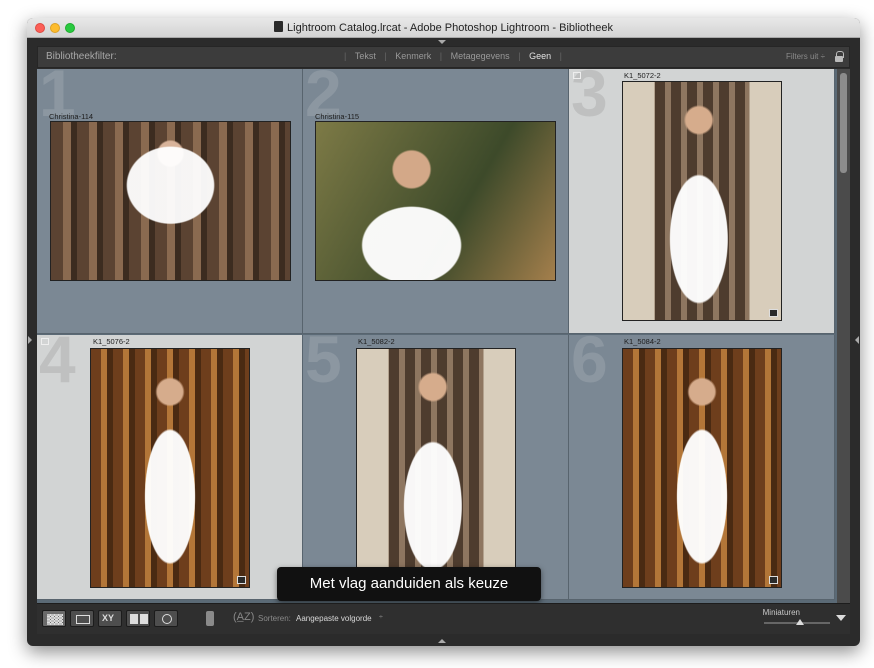 The height and width of the screenshot is (668, 874). Describe the element at coordinates (337, 116) in the screenshot. I see `file-name: Christina-115` at that location.